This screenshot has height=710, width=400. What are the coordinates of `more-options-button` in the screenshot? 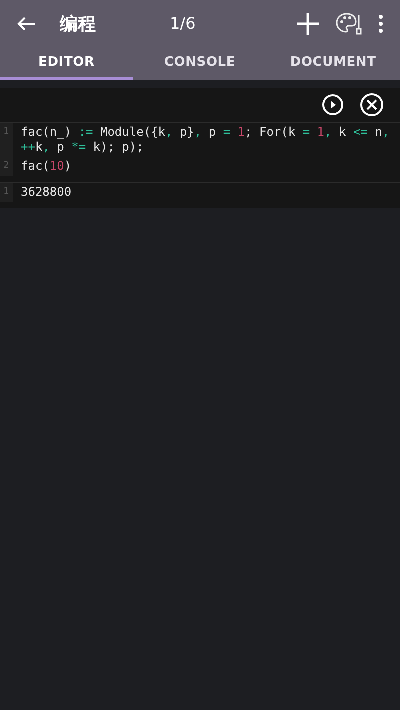 It's located at (381, 24).